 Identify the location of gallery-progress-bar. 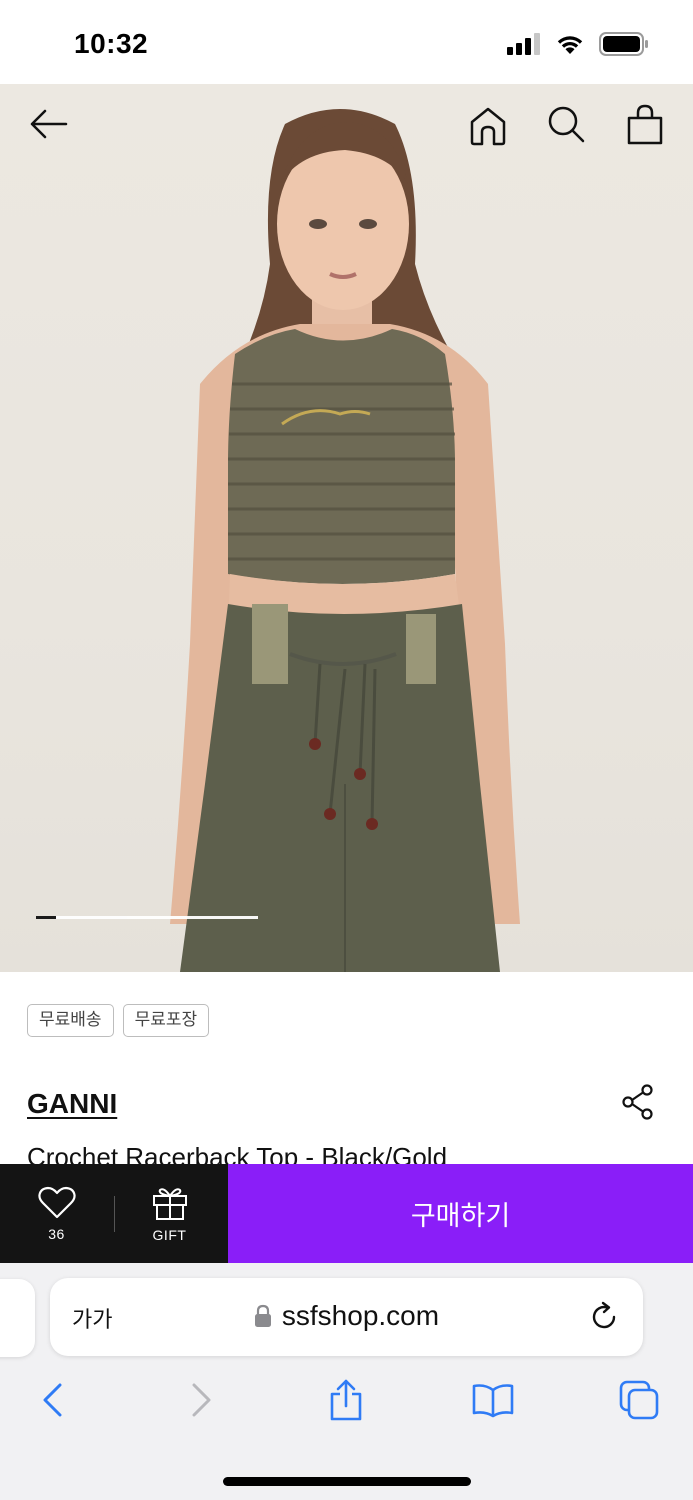
(147, 917).